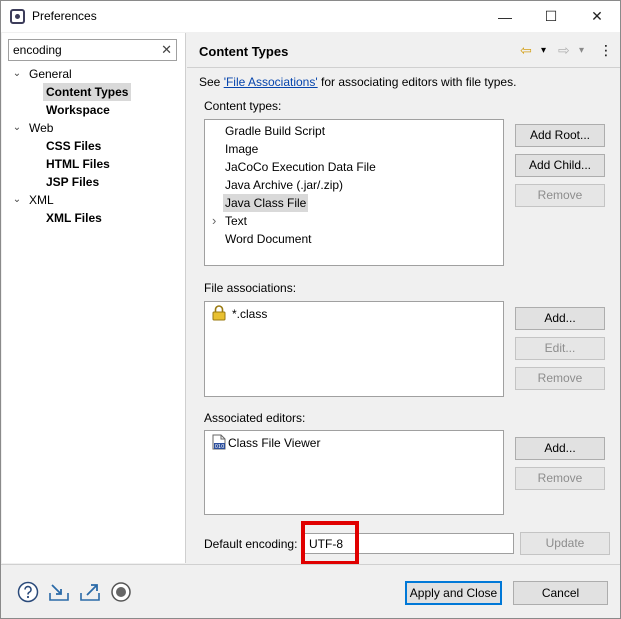 Image resolution: width=621 pixels, height=619 pixels. I want to click on filter-field: ✕, so click(92, 50).